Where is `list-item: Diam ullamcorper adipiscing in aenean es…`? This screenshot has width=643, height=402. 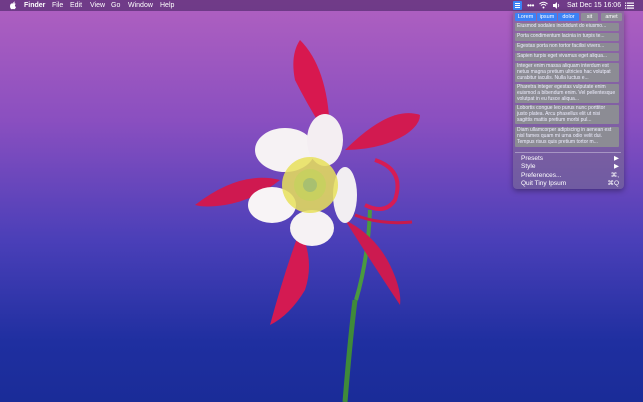
list-item: Diam ullamcorper adipiscing in aenean es… is located at coordinates (567, 137).